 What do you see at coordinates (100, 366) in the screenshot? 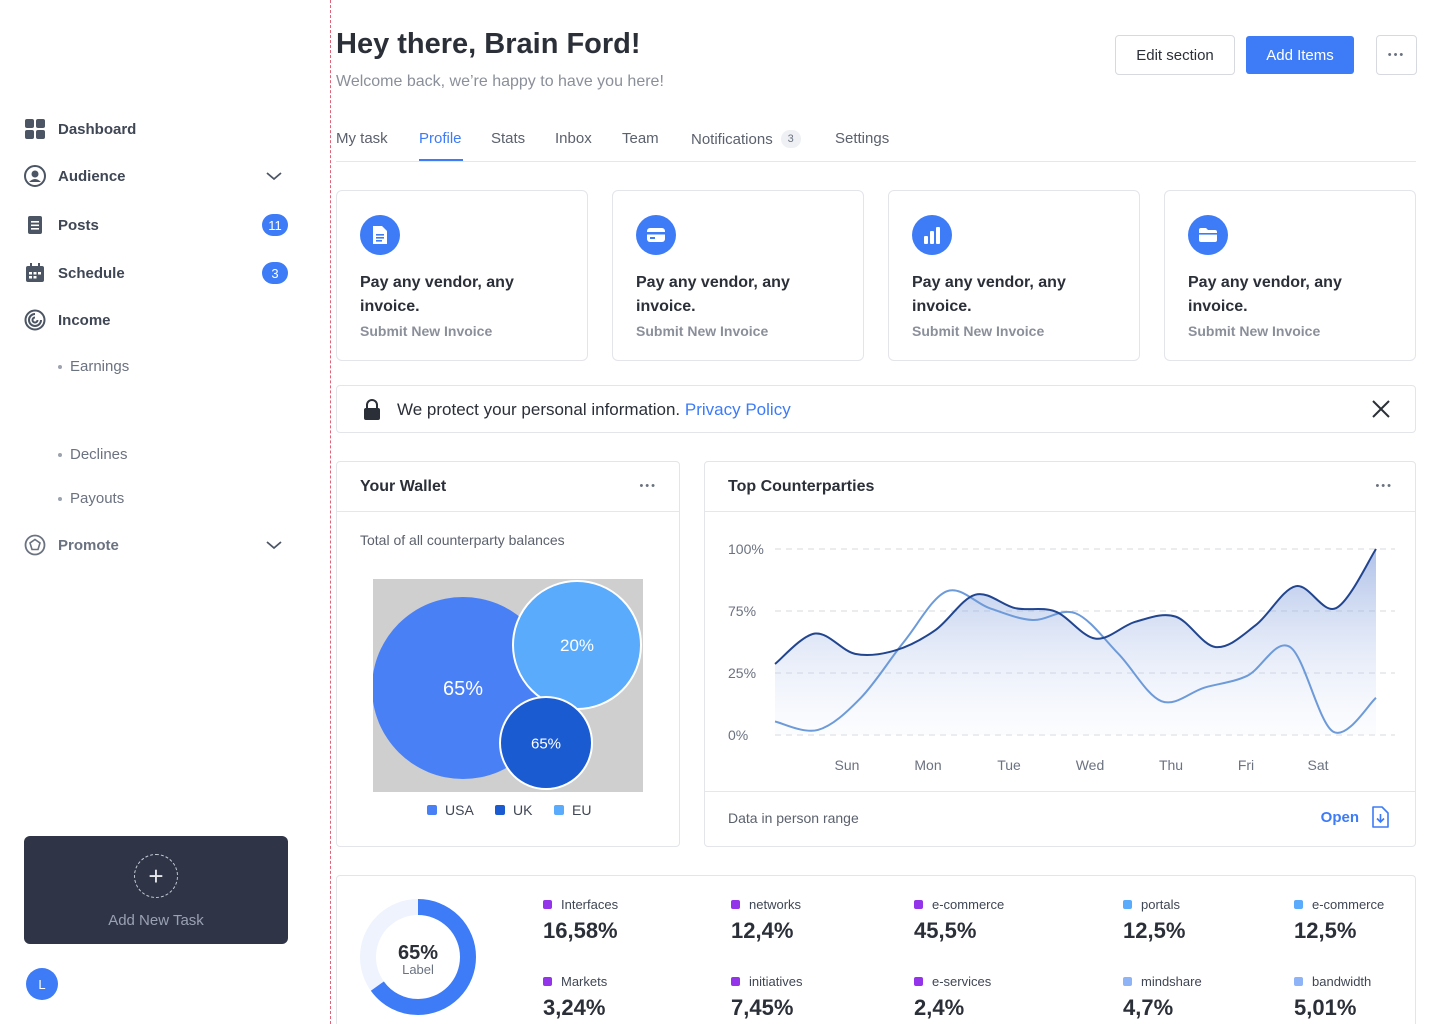
I see `sidebar-subitem-label: Earnings` at bounding box center [100, 366].